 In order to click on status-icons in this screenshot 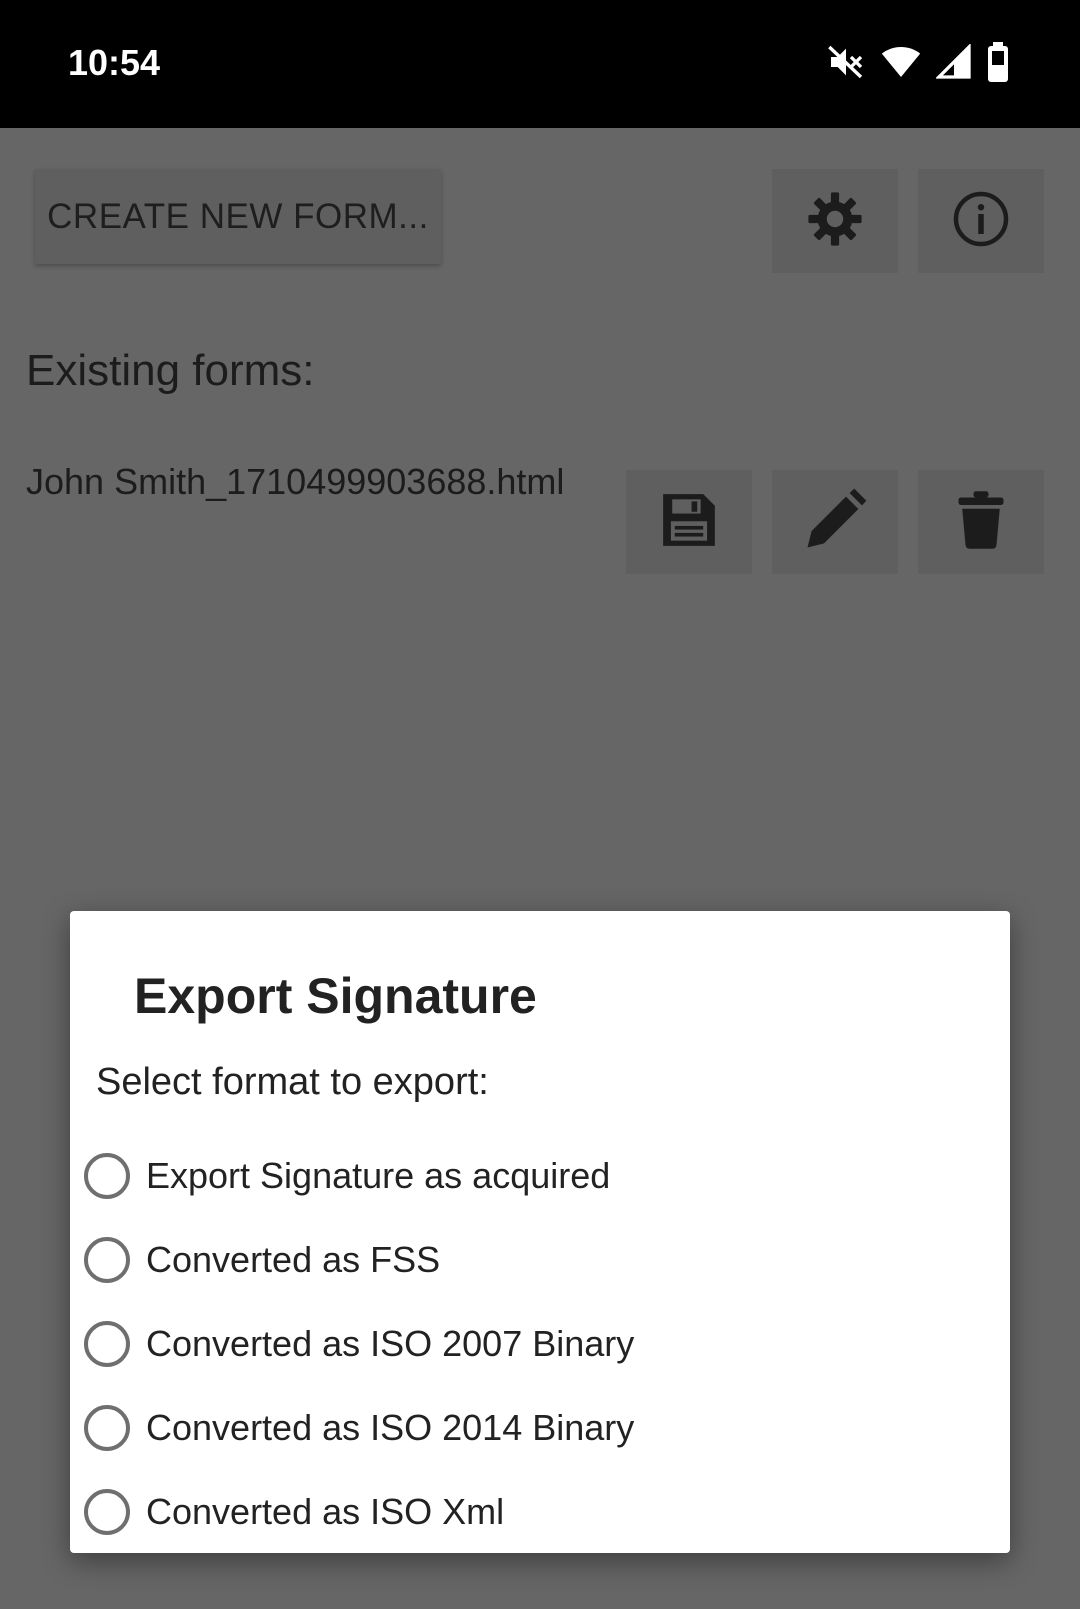, I will do `click(918, 64)`.